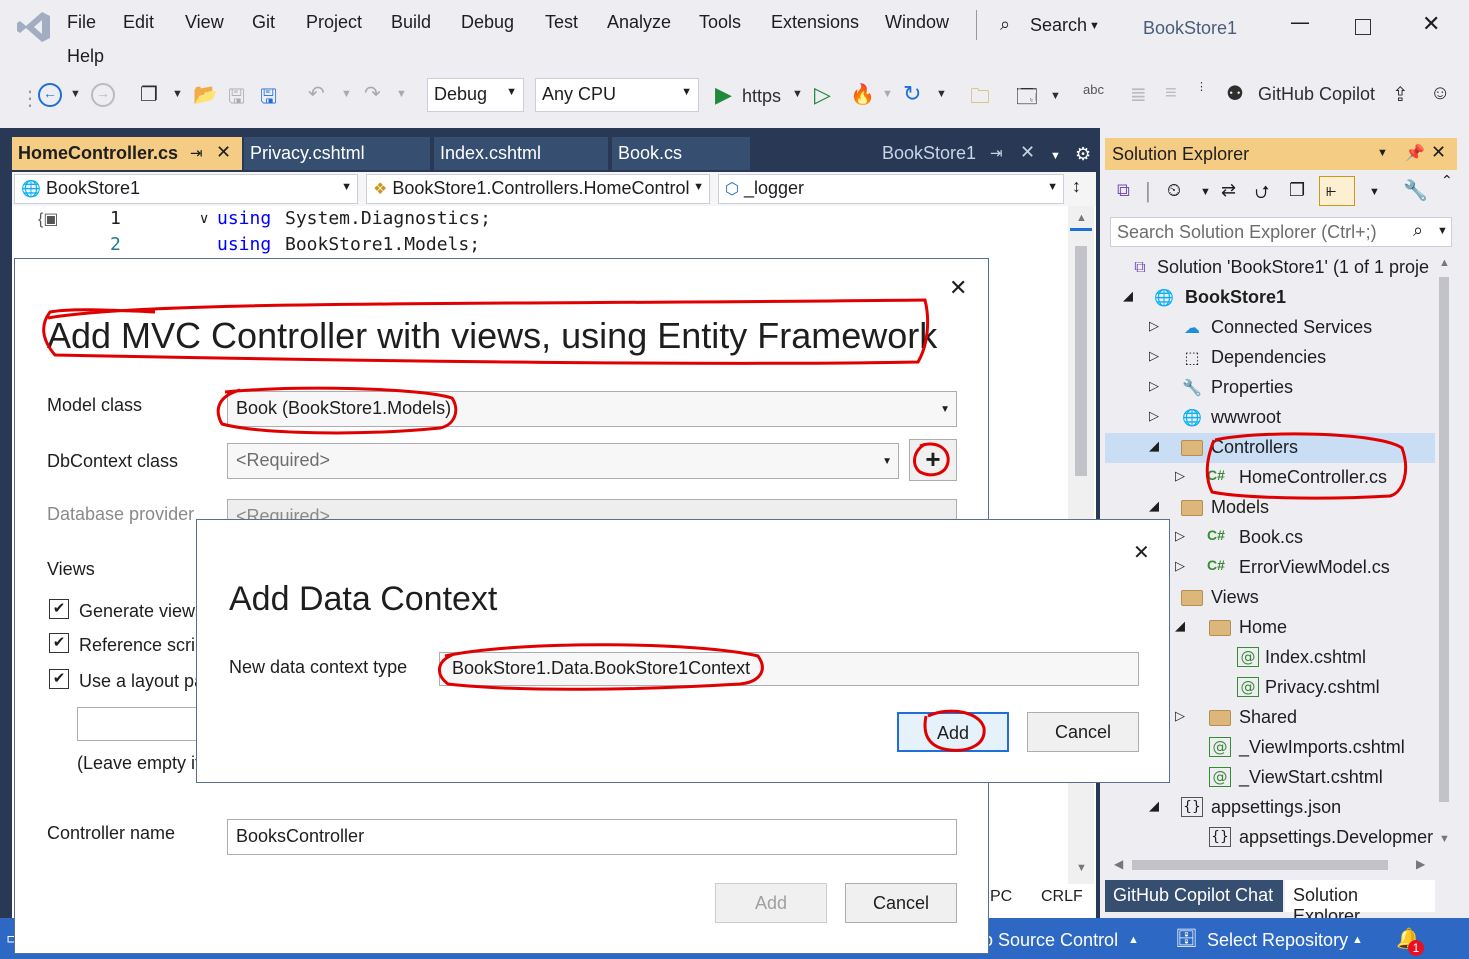 The image size is (1469, 959). What do you see at coordinates (486, 331) in the screenshot?
I see `annotation-title-outline` at bounding box center [486, 331].